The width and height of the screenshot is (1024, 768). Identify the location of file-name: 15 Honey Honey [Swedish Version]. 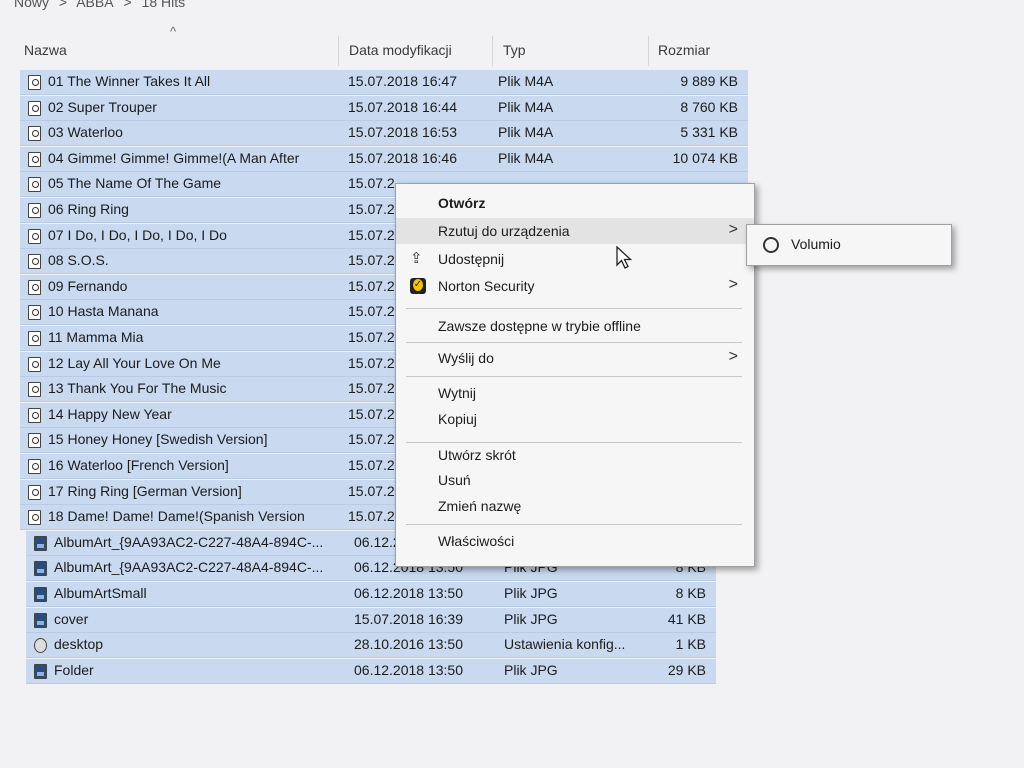
(158, 439).